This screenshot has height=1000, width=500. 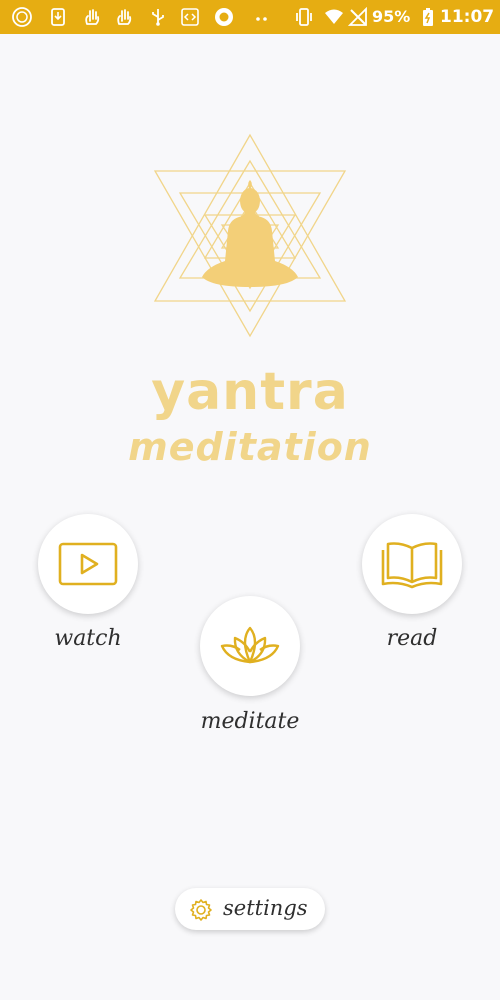 What do you see at coordinates (412, 638) in the screenshot?
I see `read-label: read` at bounding box center [412, 638].